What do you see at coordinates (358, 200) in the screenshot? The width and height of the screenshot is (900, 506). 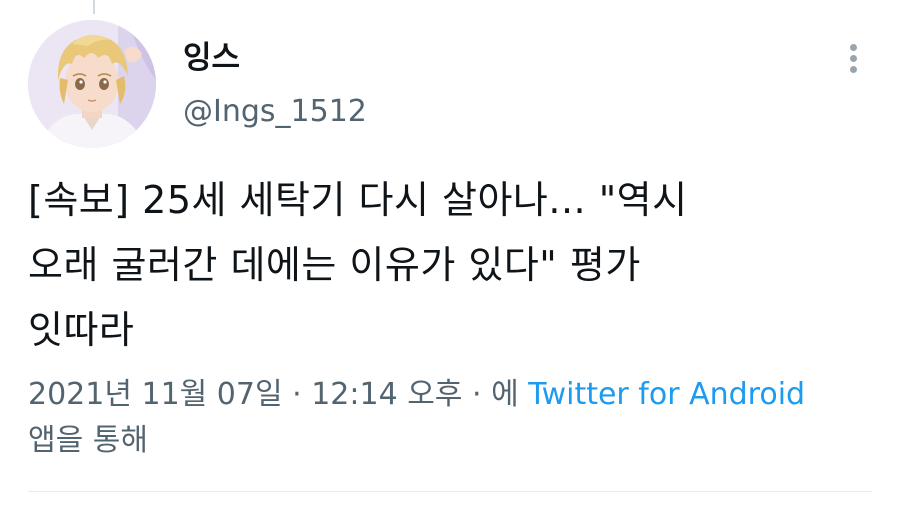 I see `tweet-text-line: [속보] 25세 세탁기 다시 살아나... "역시` at bounding box center [358, 200].